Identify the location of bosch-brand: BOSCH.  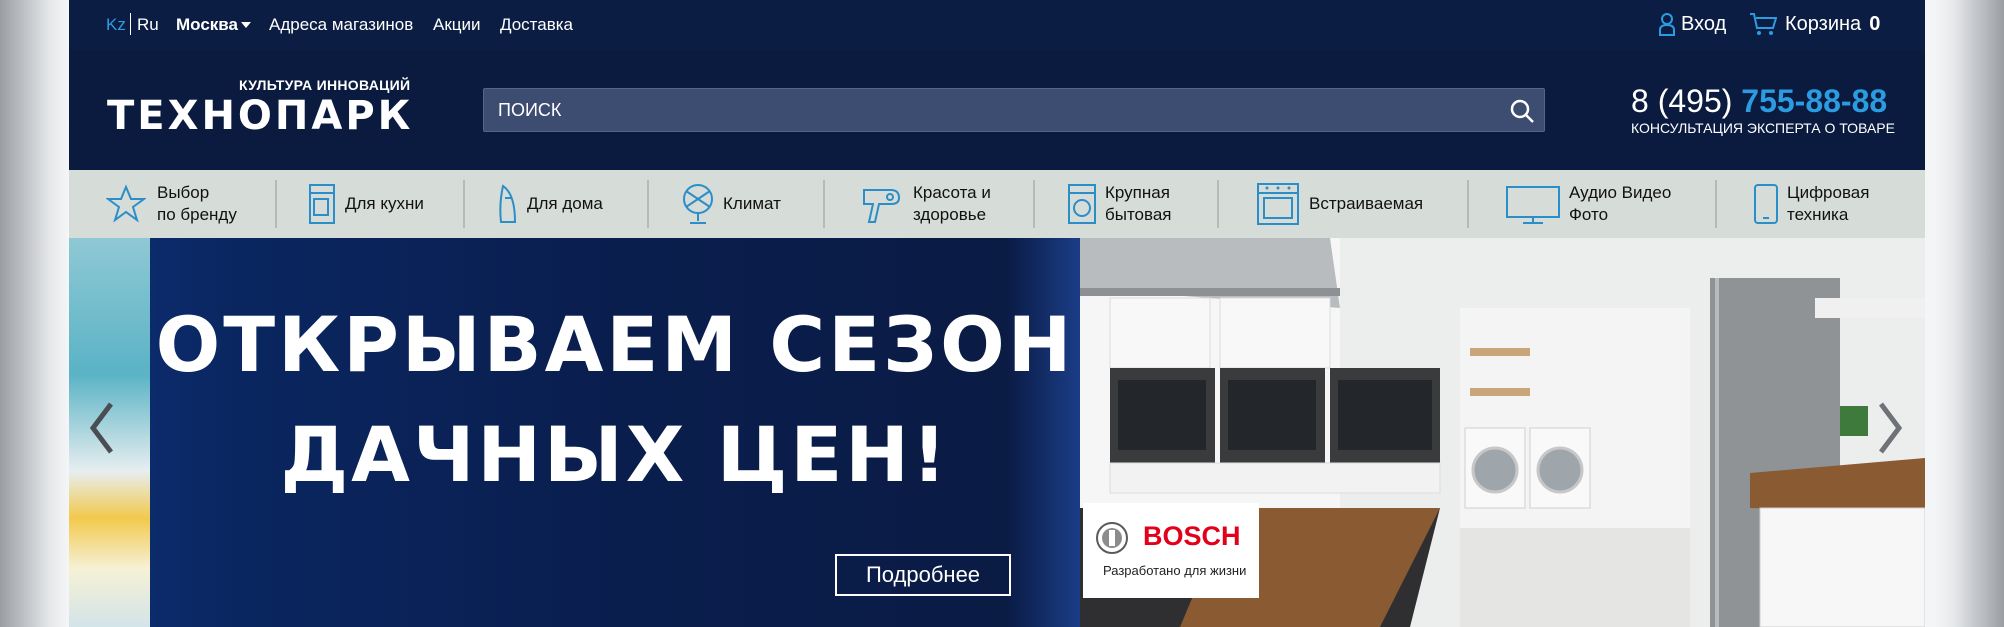
(1192, 536).